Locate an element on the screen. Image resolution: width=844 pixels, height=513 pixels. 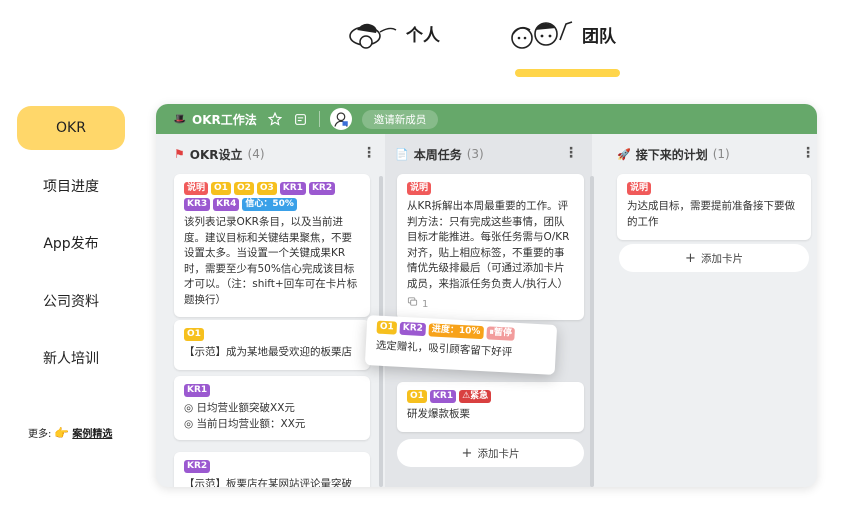
nav-item-okr: OKR is located at coordinates (71, 128).